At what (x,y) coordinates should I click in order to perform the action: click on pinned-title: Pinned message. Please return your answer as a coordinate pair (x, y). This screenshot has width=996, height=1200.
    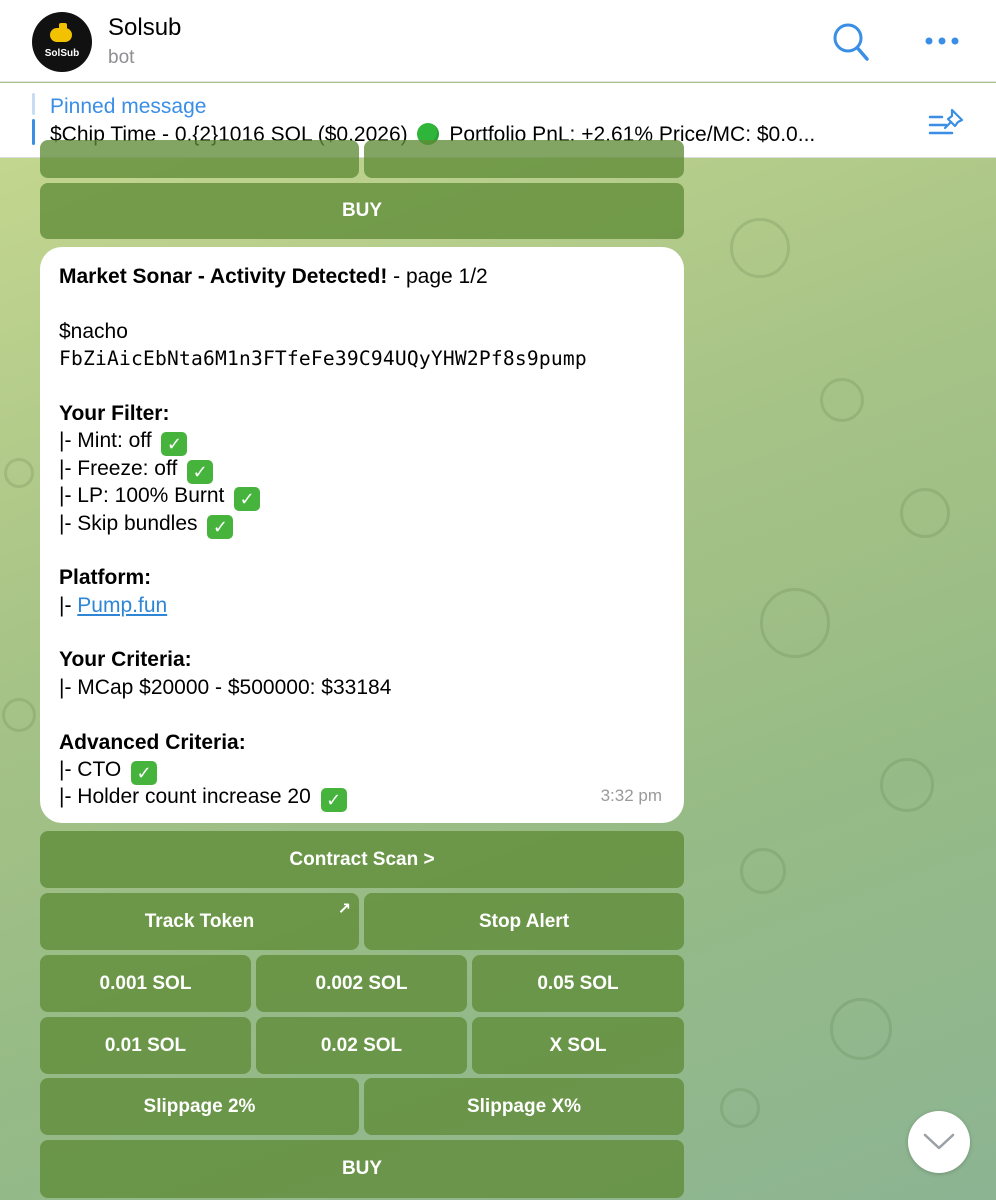
    Looking at the image, I should click on (128, 106).